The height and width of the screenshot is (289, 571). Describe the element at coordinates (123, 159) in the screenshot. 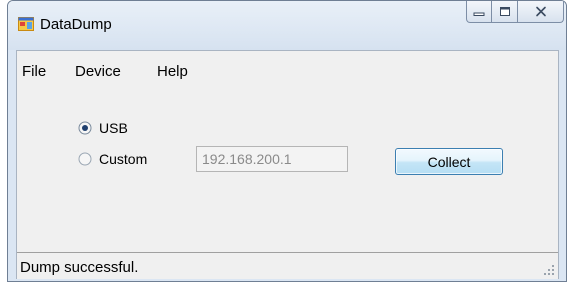

I see `custom-label: Custom` at that location.